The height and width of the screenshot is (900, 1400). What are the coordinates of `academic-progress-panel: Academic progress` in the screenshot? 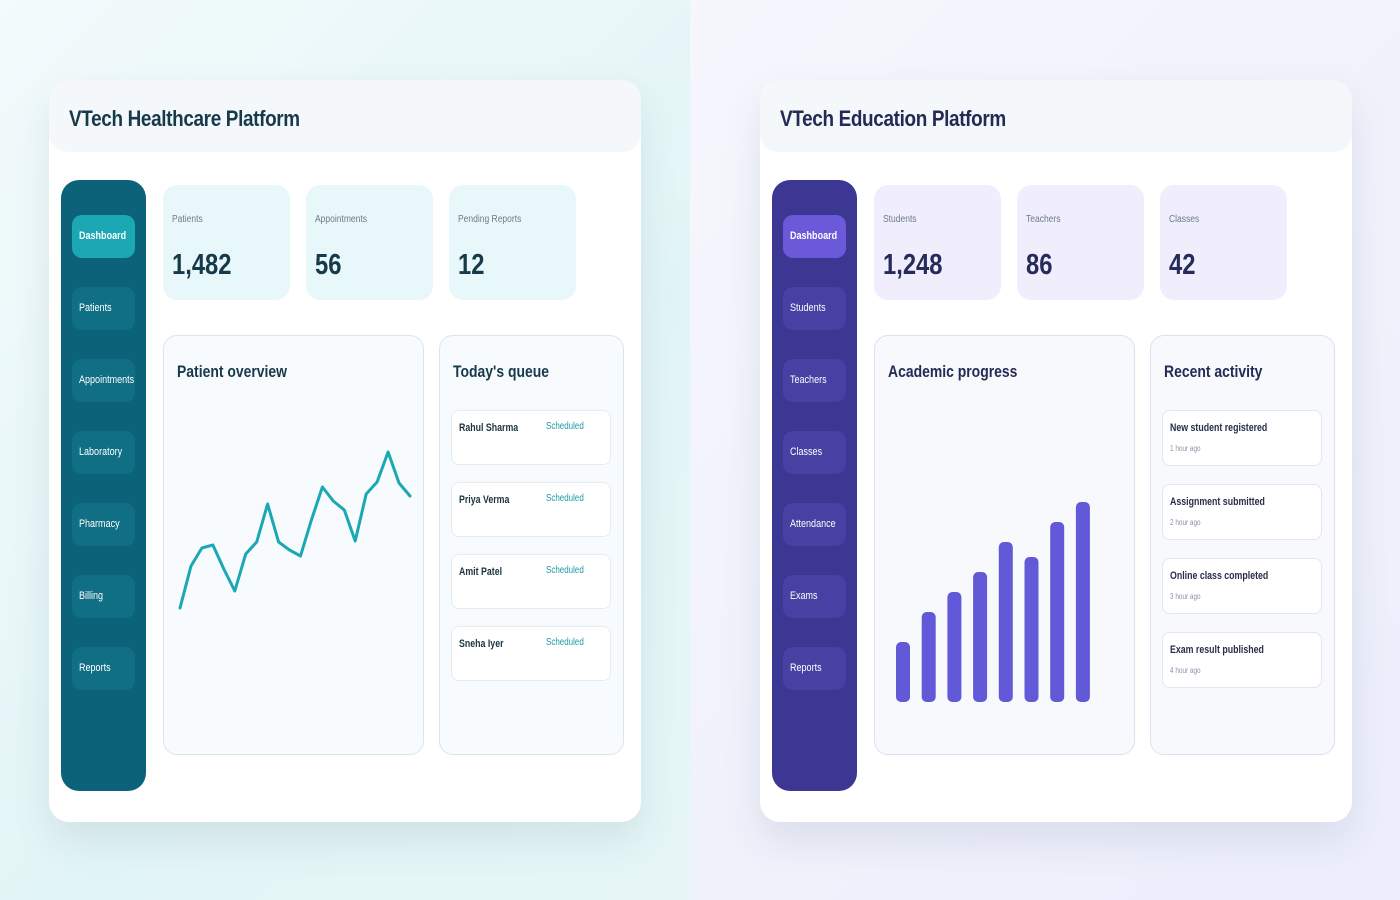 It's located at (1004, 545).